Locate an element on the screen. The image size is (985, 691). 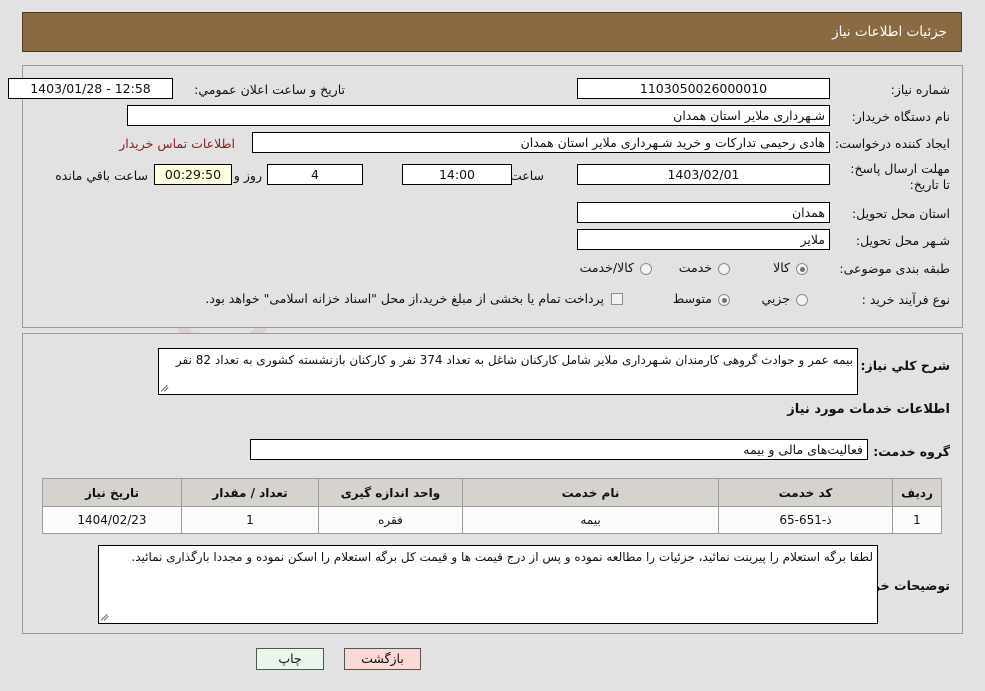
label-delivery-province: استان محل تحویل: is located at coordinates (900, 213).